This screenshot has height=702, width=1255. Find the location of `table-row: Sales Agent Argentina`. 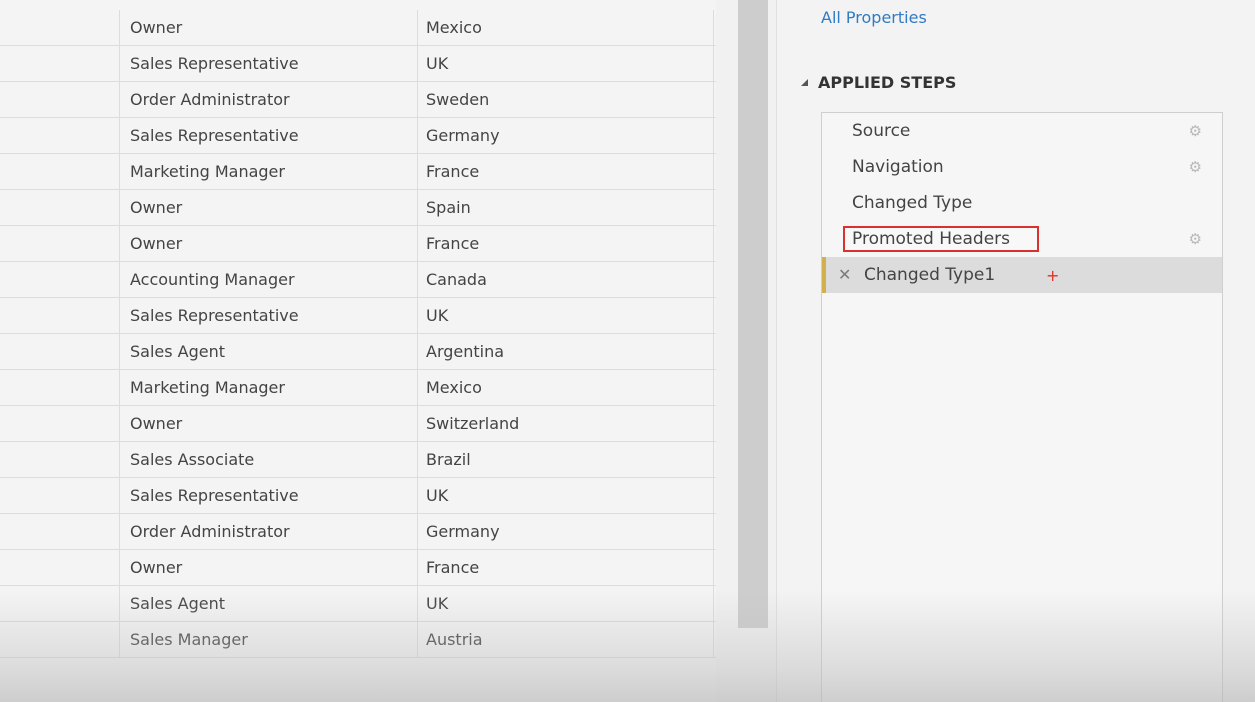

table-row: Sales Agent Argentina is located at coordinates (358, 352).